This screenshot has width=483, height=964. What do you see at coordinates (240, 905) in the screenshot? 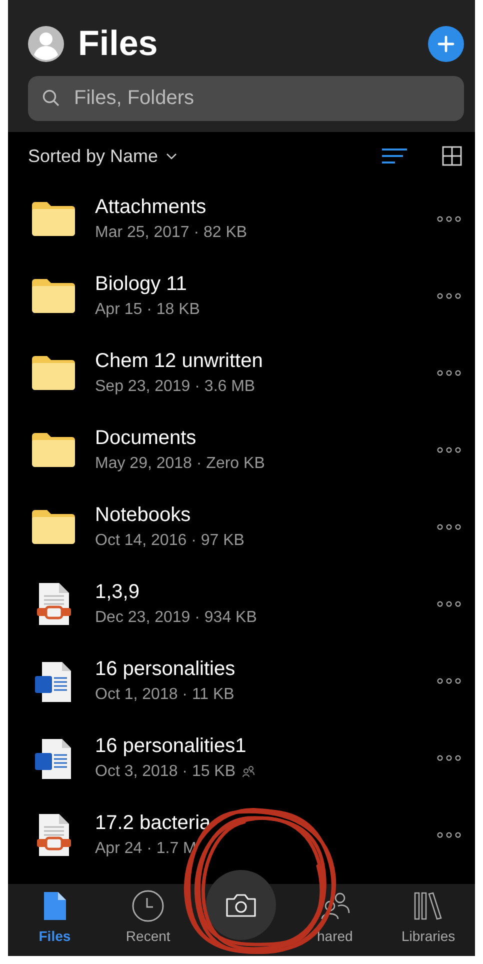
I see `camera-icon` at bounding box center [240, 905].